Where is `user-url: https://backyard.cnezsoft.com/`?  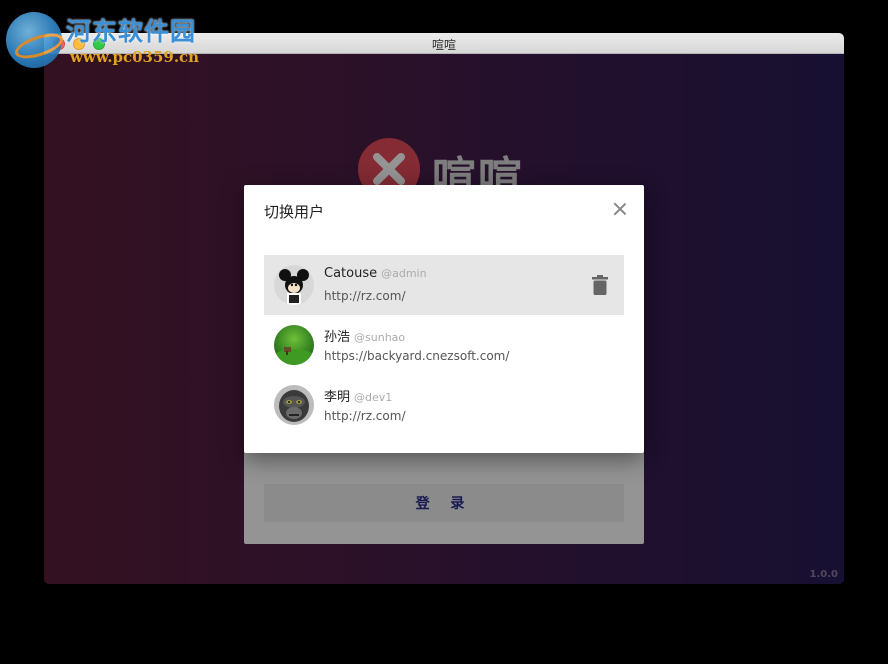 user-url: https://backyard.cnezsoft.com/ is located at coordinates (417, 356).